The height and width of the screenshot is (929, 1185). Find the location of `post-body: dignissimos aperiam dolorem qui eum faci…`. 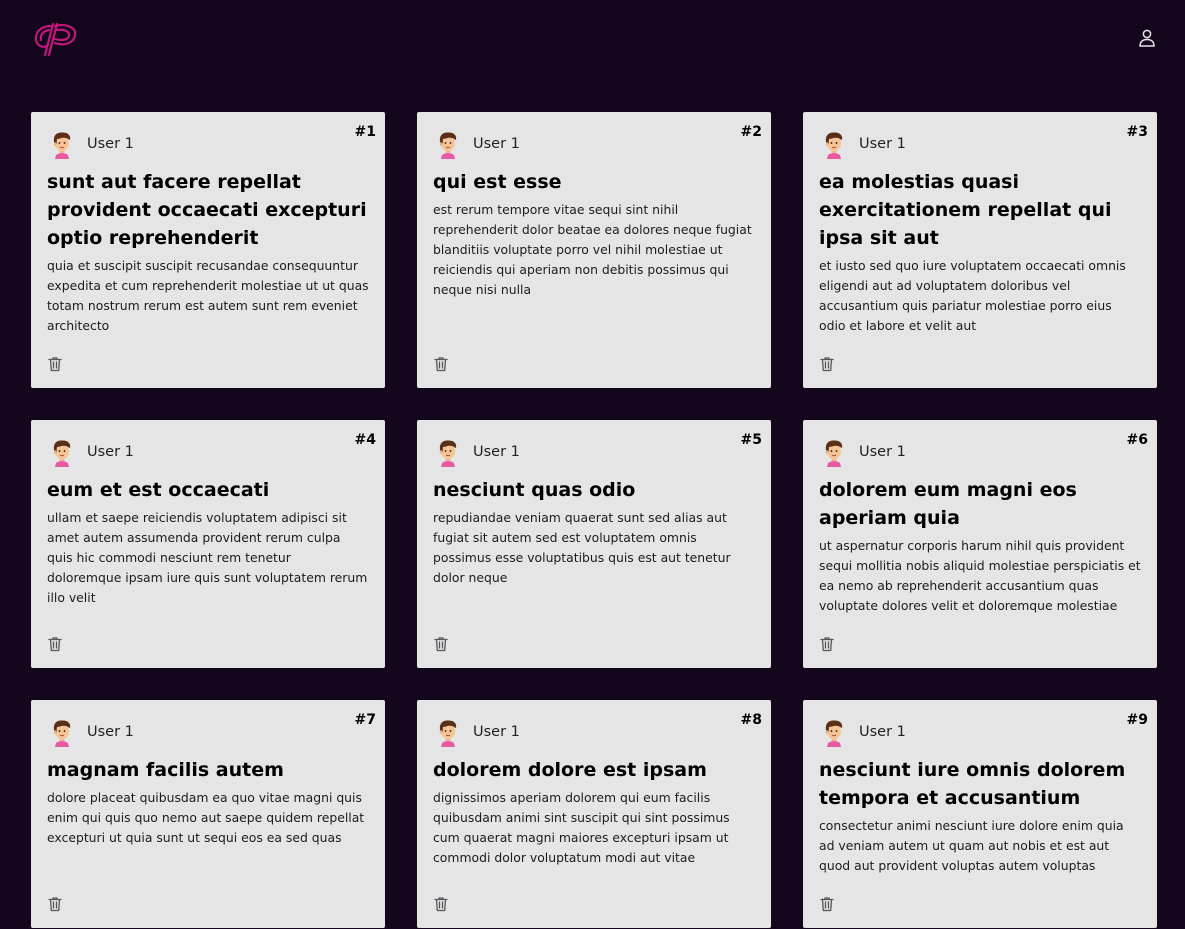

post-body: dignissimos aperiam dolorem qui eum faci… is located at coordinates (581, 827).